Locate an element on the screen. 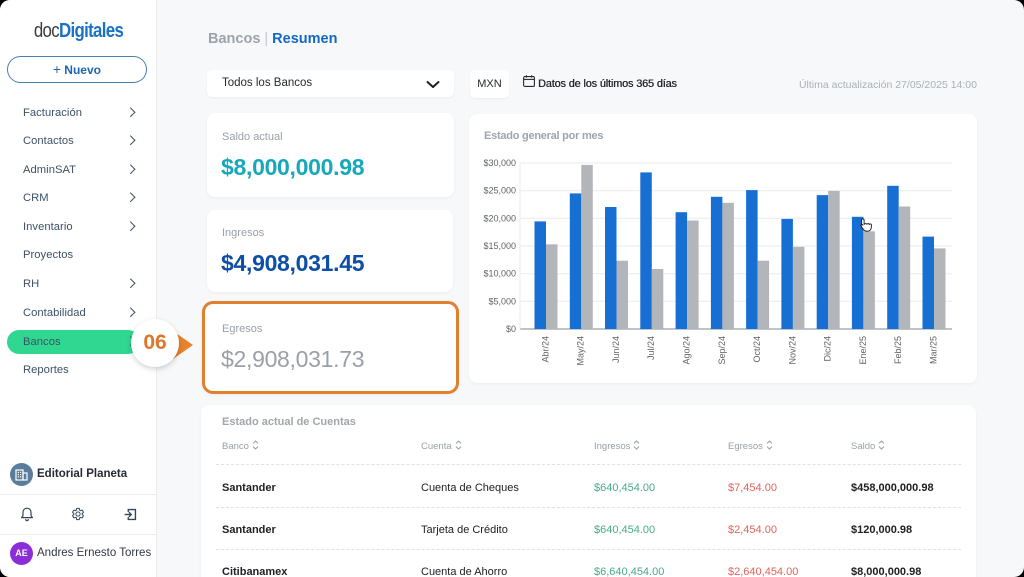  svg-text: Abr/24 is located at coordinates (545, 349).